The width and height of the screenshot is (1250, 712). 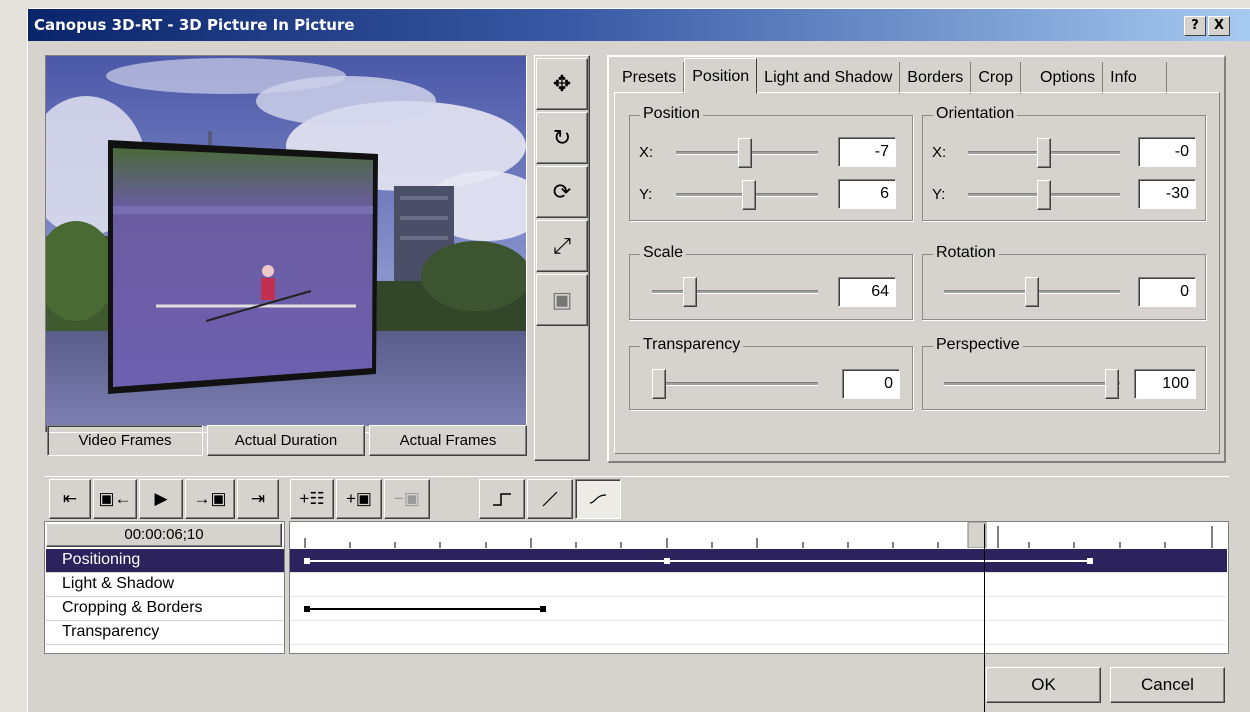 What do you see at coordinates (286, 440) in the screenshot?
I see `actual-duration-tab: Actual Duration` at bounding box center [286, 440].